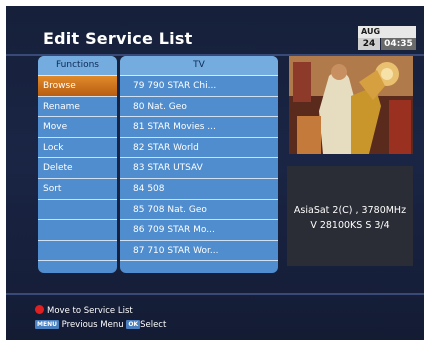 Image resolution: width=430 pixels, height=346 pixels. What do you see at coordinates (47, 324) in the screenshot?
I see `menu-key-icon: MENU` at bounding box center [47, 324].